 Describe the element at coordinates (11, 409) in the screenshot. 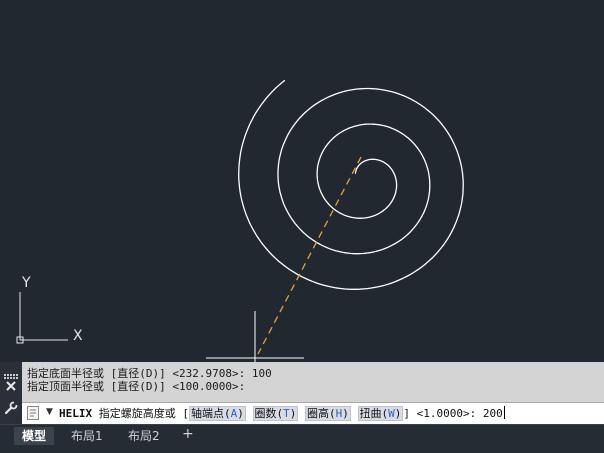

I see `wrench-icon` at that location.